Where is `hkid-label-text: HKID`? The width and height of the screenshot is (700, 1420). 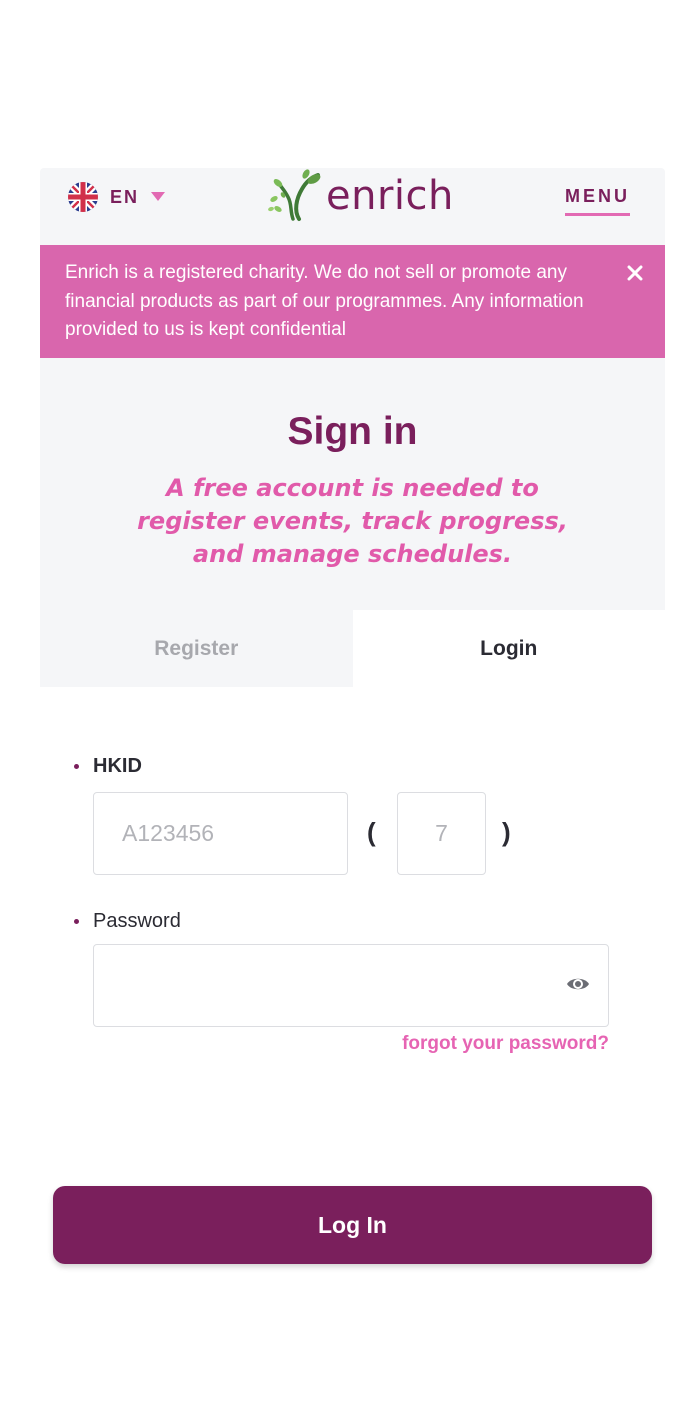 hkid-label-text: HKID is located at coordinates (117, 766).